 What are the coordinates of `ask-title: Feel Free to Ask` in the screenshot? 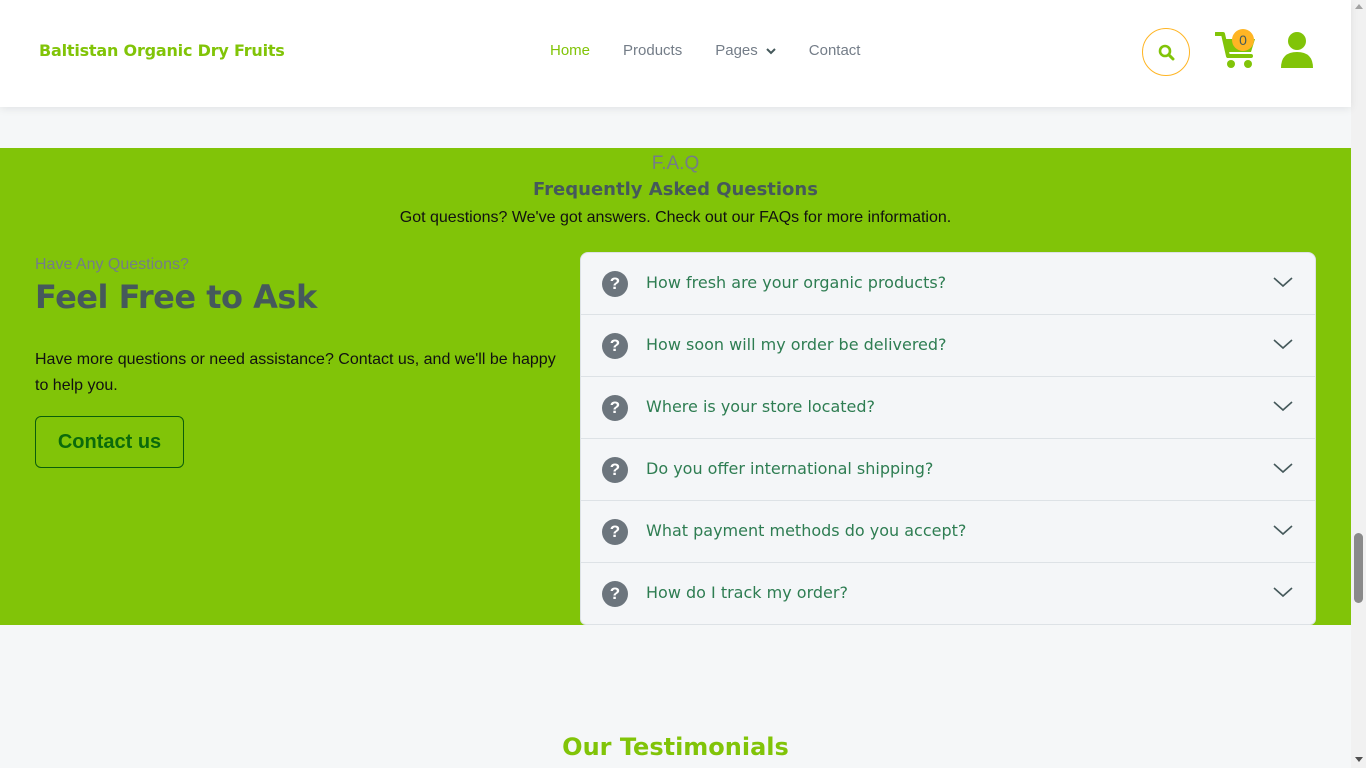 It's located at (176, 297).